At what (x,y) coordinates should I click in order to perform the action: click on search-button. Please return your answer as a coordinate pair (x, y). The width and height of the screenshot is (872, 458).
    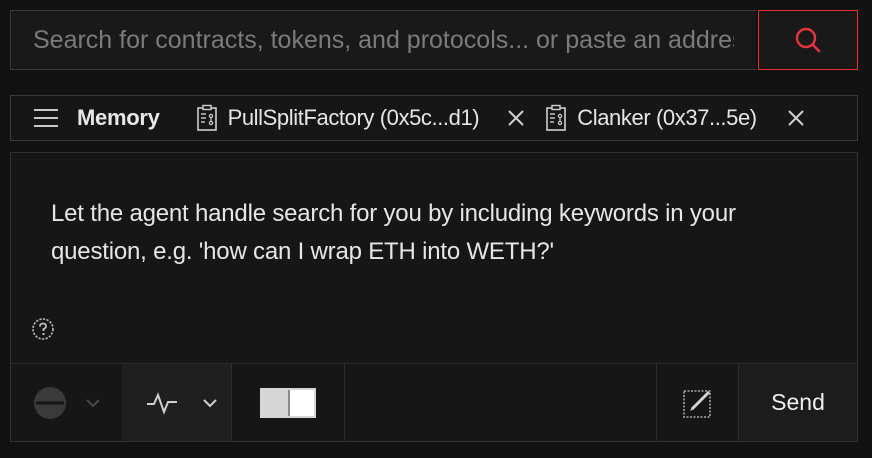
    Looking at the image, I should click on (808, 40).